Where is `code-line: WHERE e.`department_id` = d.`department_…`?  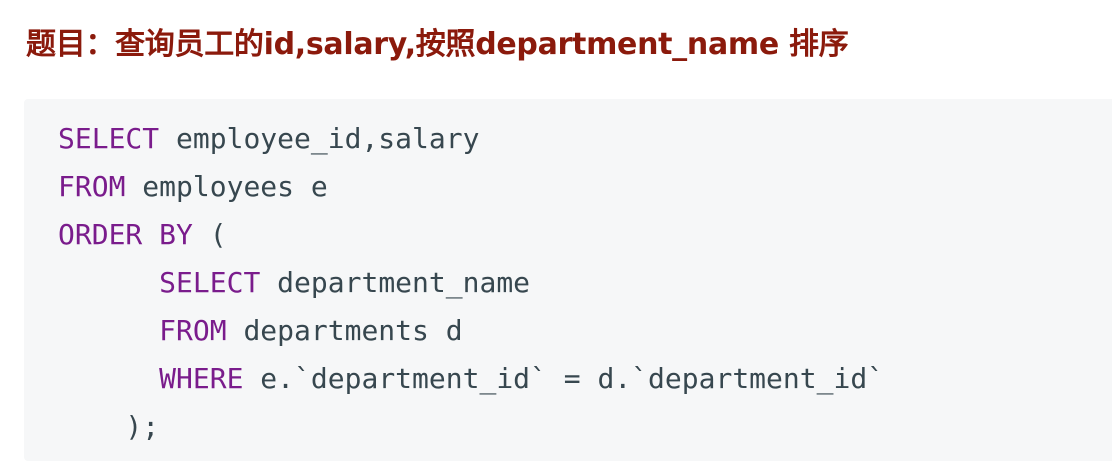
code-line: WHERE e.`department_id` = d.`department_… is located at coordinates (471, 379).